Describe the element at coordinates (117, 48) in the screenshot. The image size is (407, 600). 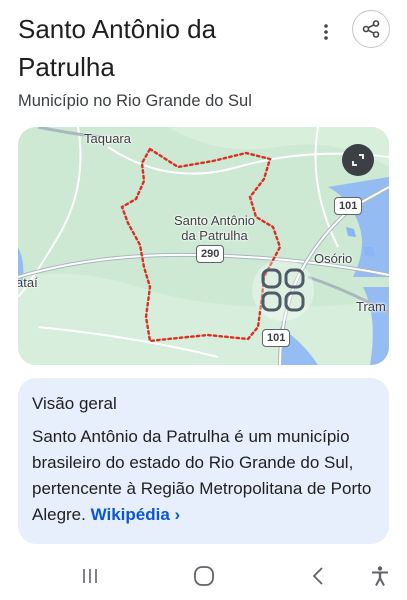
I see `page-title: Santo Antônio da Patrulha` at that location.